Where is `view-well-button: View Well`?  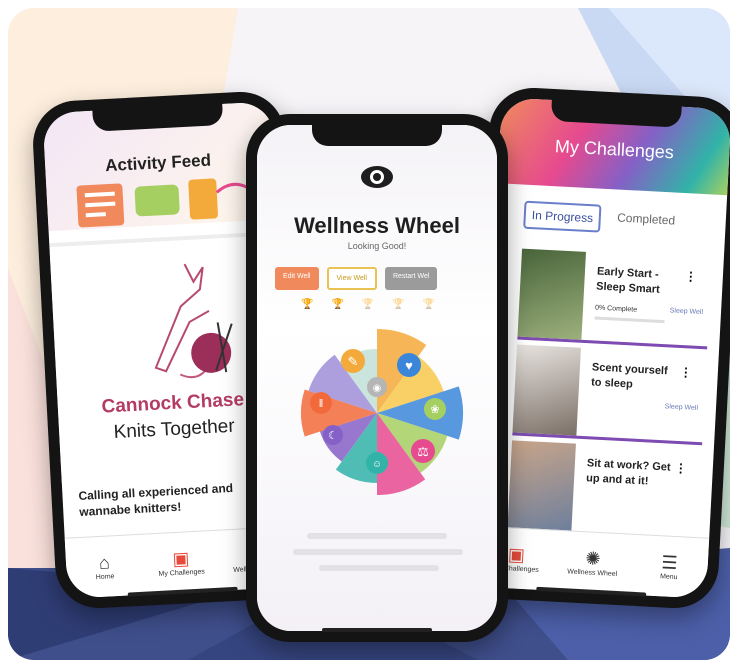 view-well-button: View Well is located at coordinates (351, 278).